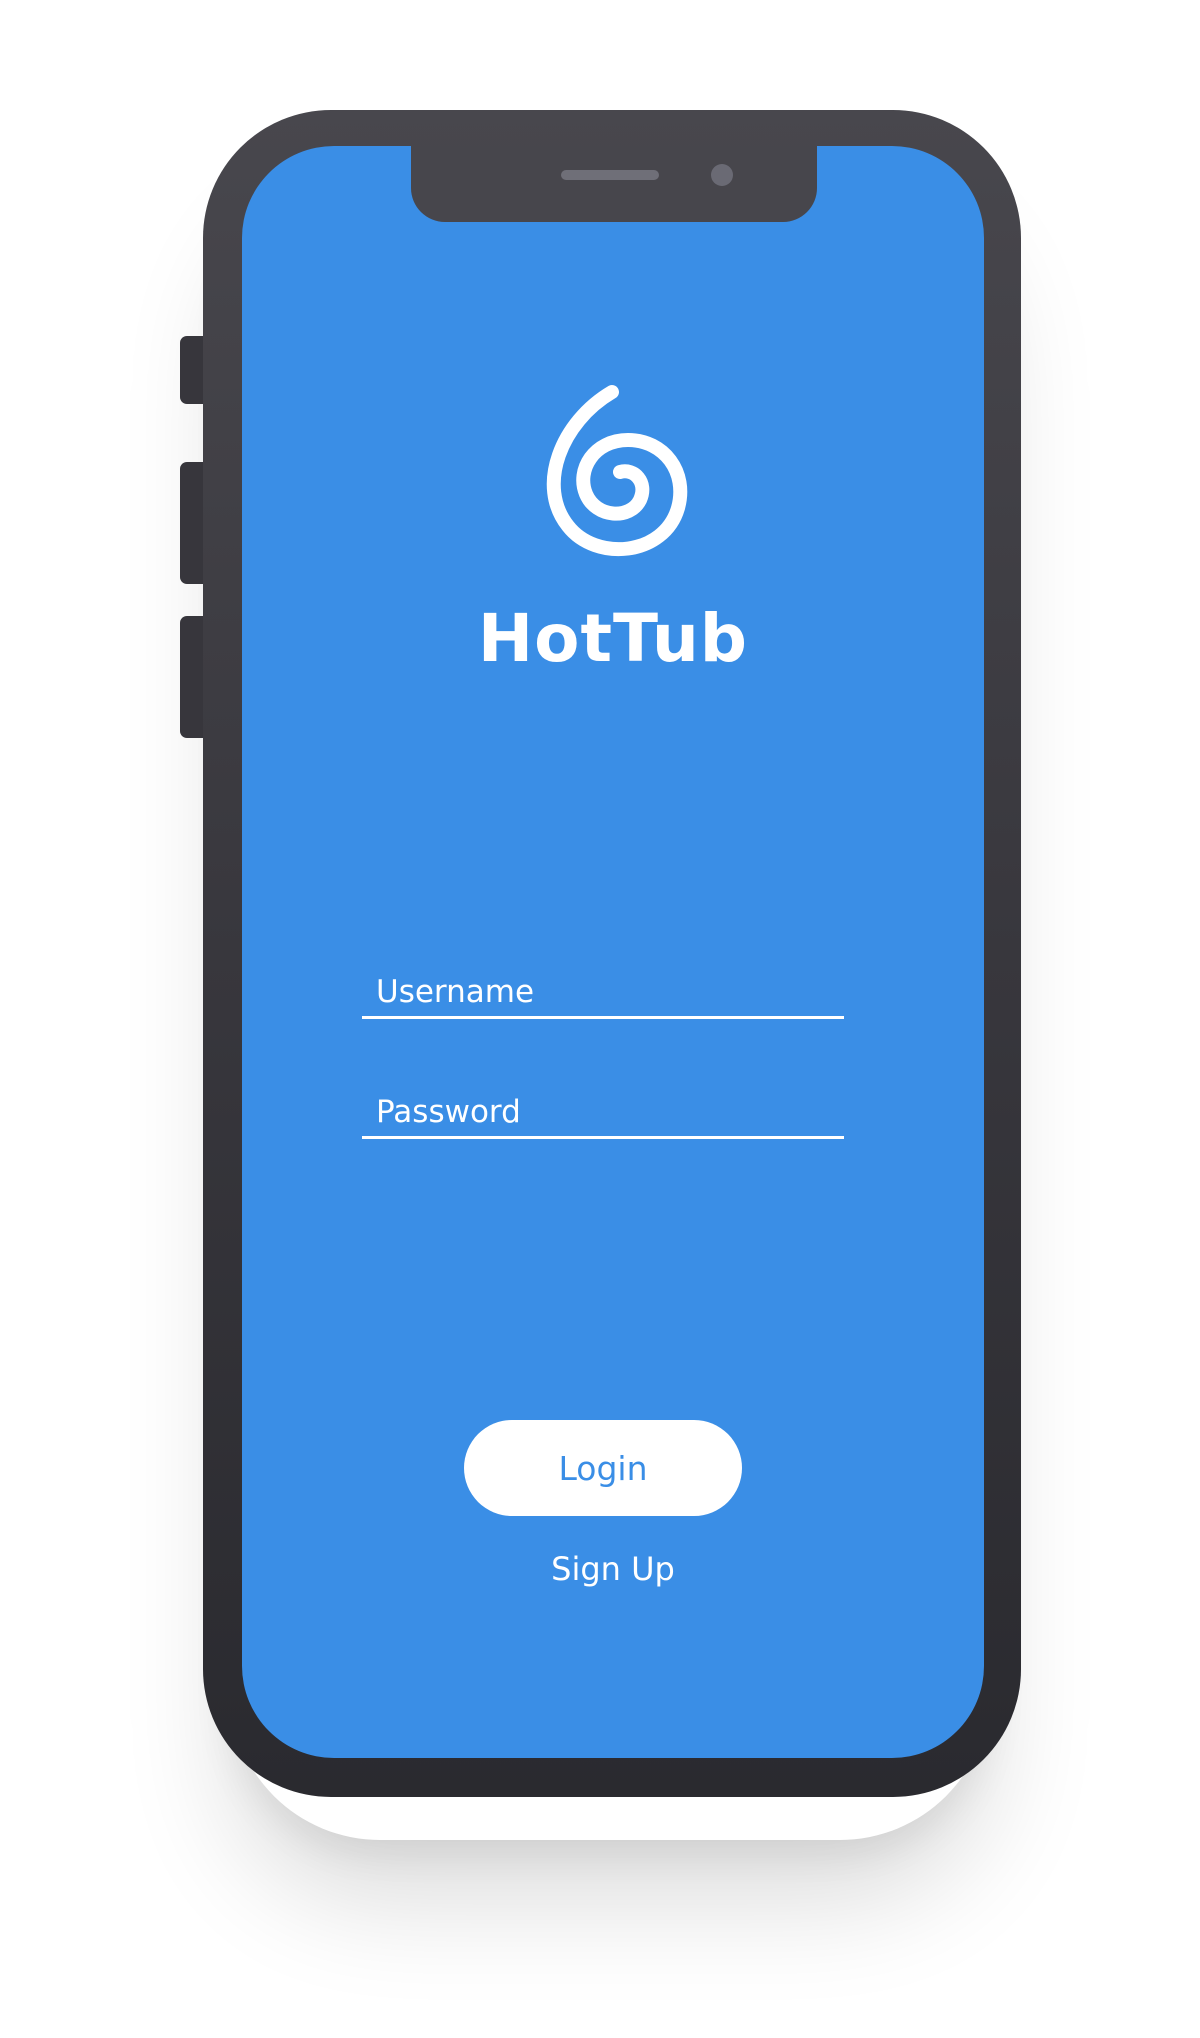 Image resolution: width=1200 pixels, height=2038 pixels. What do you see at coordinates (722, 175) in the screenshot?
I see `front-camera` at bounding box center [722, 175].